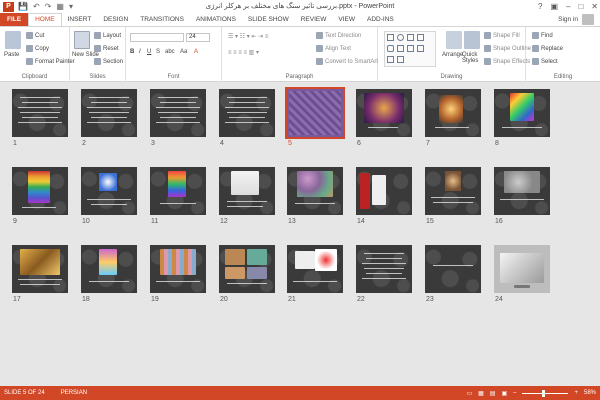  Describe the element at coordinates (400, 59) in the screenshot. I see `callout-shape-icon` at that location.